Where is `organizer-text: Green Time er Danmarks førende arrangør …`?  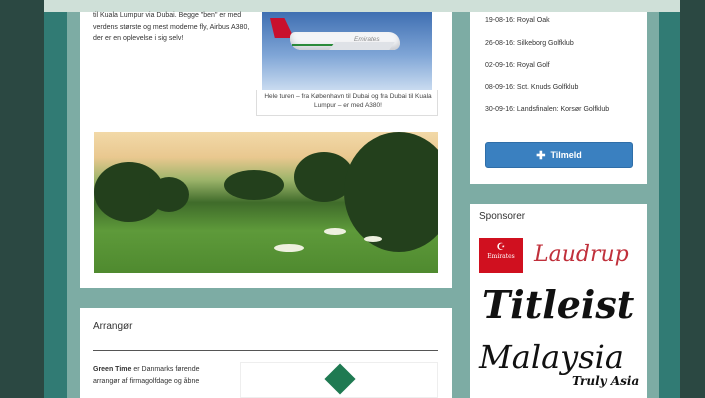 organizer-text: Green Time er Danmarks førende arrangør … is located at coordinates (153, 375).